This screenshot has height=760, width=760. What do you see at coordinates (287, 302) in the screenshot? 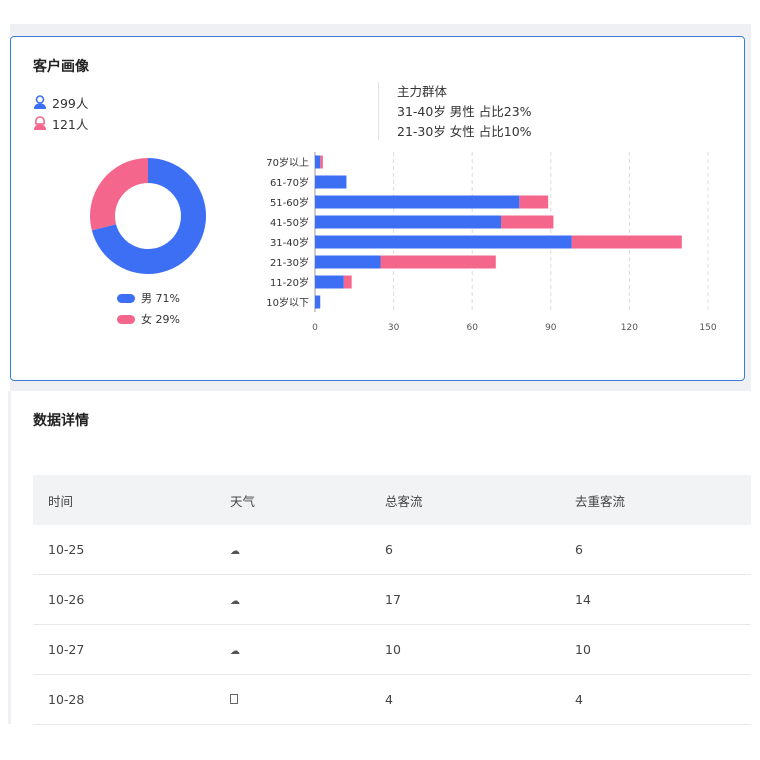
I see `y-tick-label: 10岁以下` at bounding box center [287, 302].